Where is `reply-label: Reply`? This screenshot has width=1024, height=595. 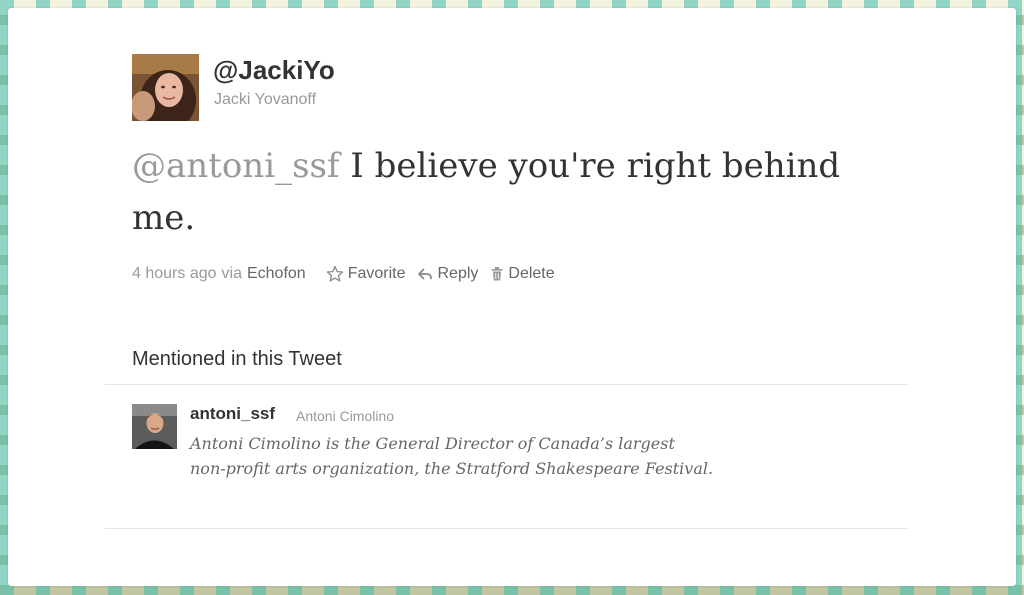
reply-label: Reply is located at coordinates (458, 273).